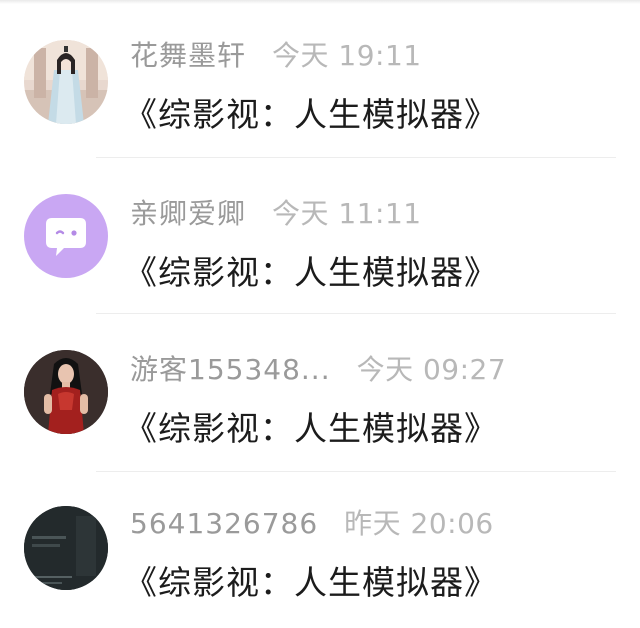  I want to click on sender-name: 5641326786, so click(224, 523).